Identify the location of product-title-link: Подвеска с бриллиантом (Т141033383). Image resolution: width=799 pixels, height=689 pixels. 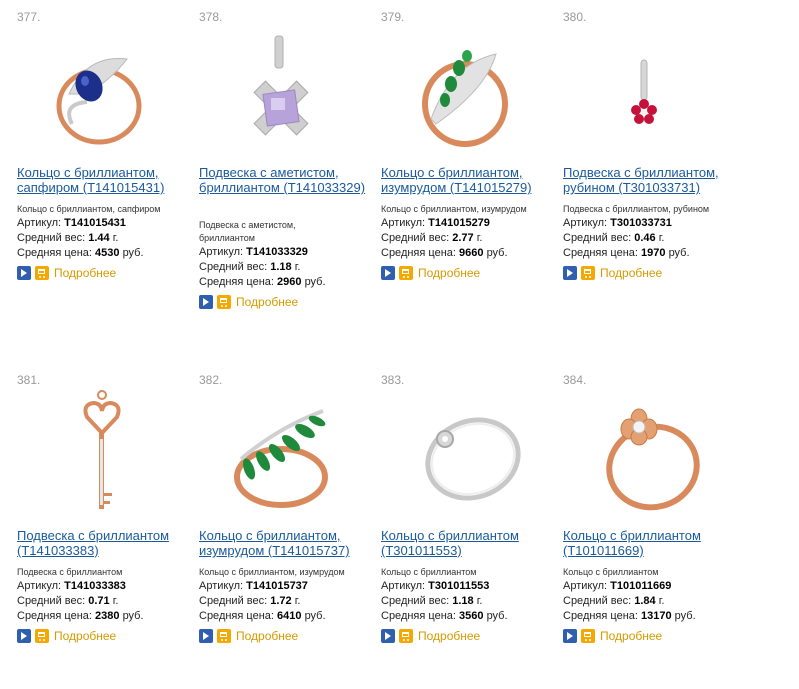
(107, 543).